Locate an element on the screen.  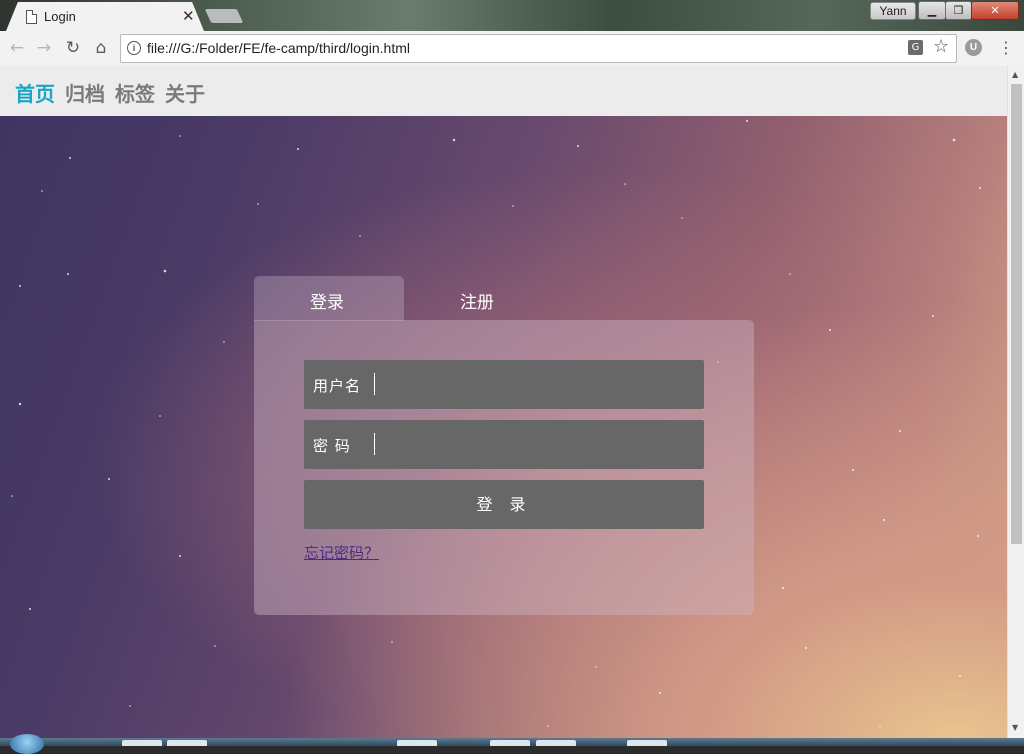
browser-tab-login: Login ✕ is located at coordinates (105, 16).